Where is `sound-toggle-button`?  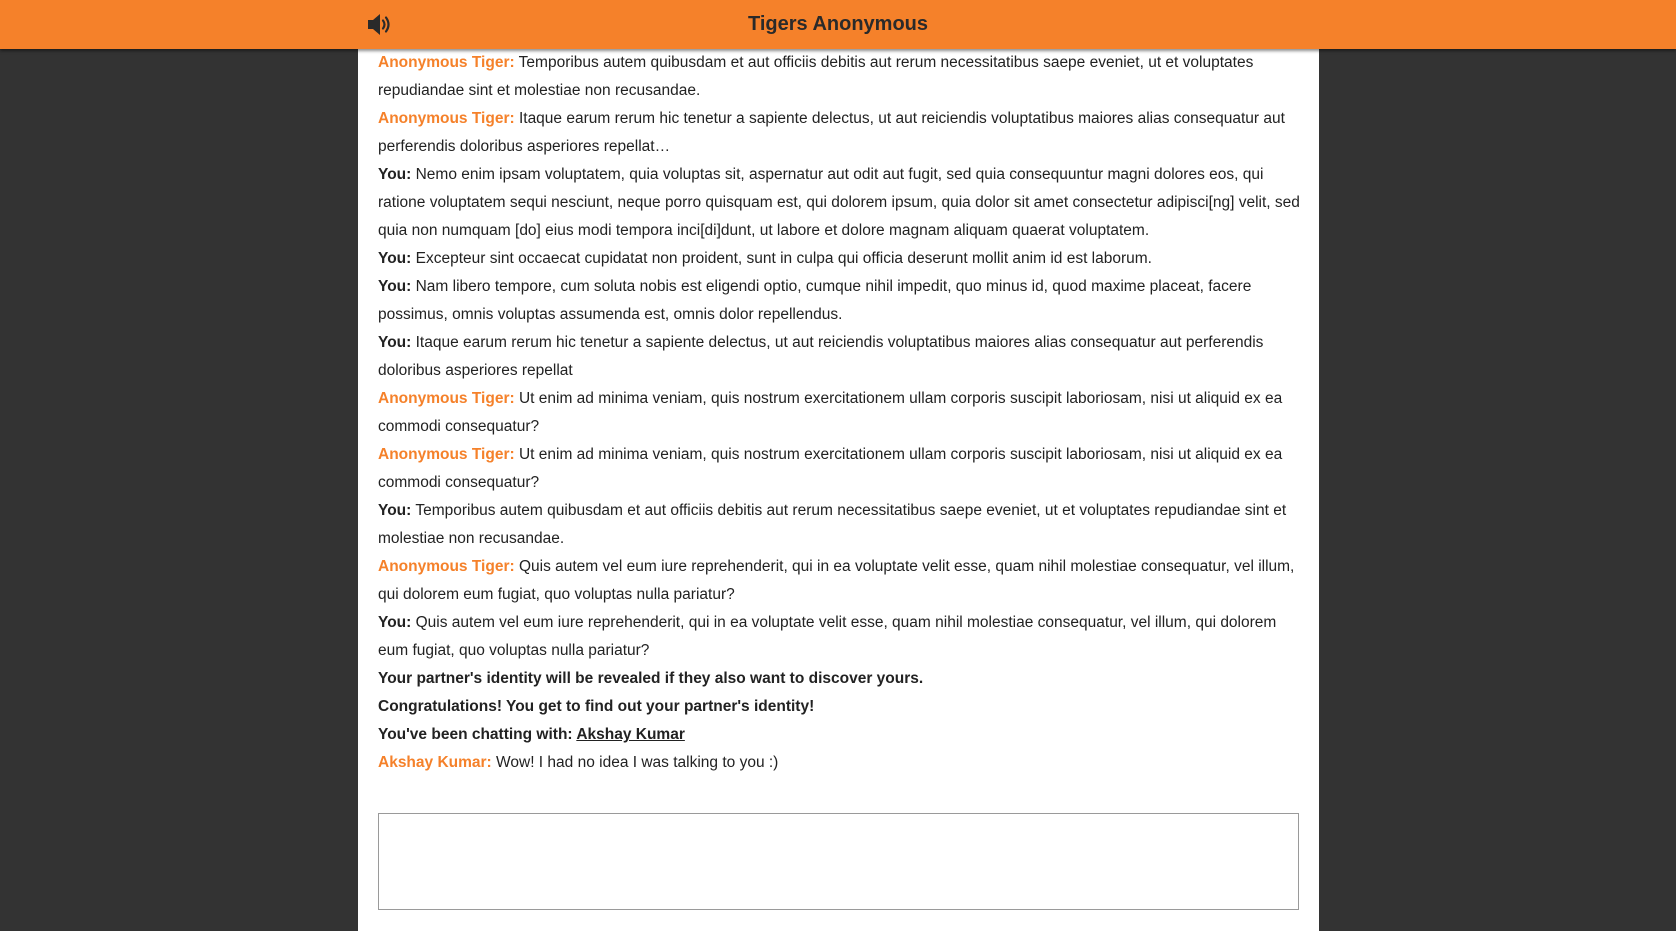
sound-toggle-button is located at coordinates (380, 24).